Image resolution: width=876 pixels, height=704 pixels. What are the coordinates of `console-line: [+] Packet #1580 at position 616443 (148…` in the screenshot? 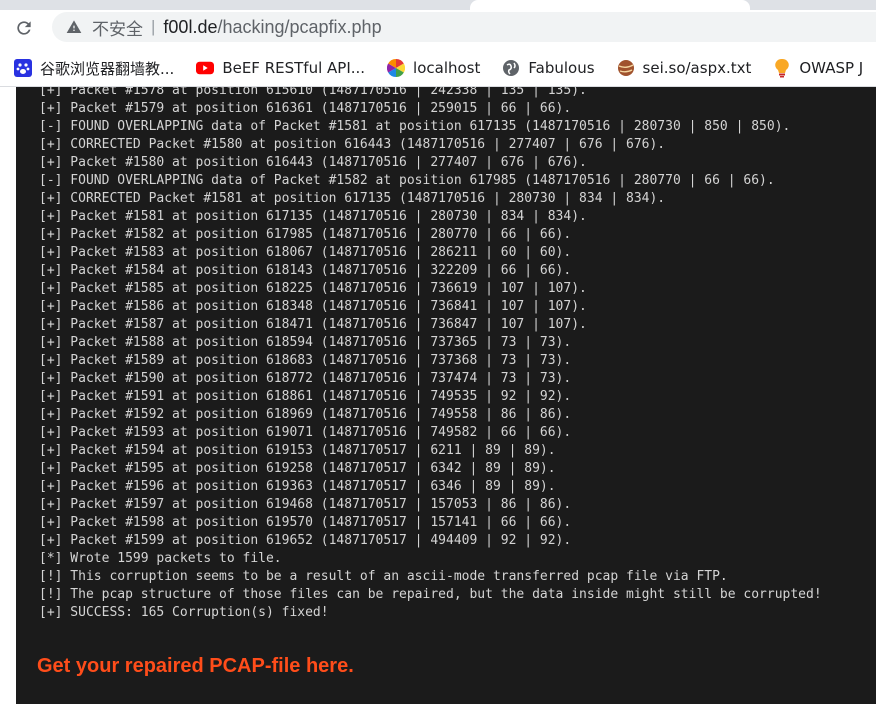 It's located at (313, 162).